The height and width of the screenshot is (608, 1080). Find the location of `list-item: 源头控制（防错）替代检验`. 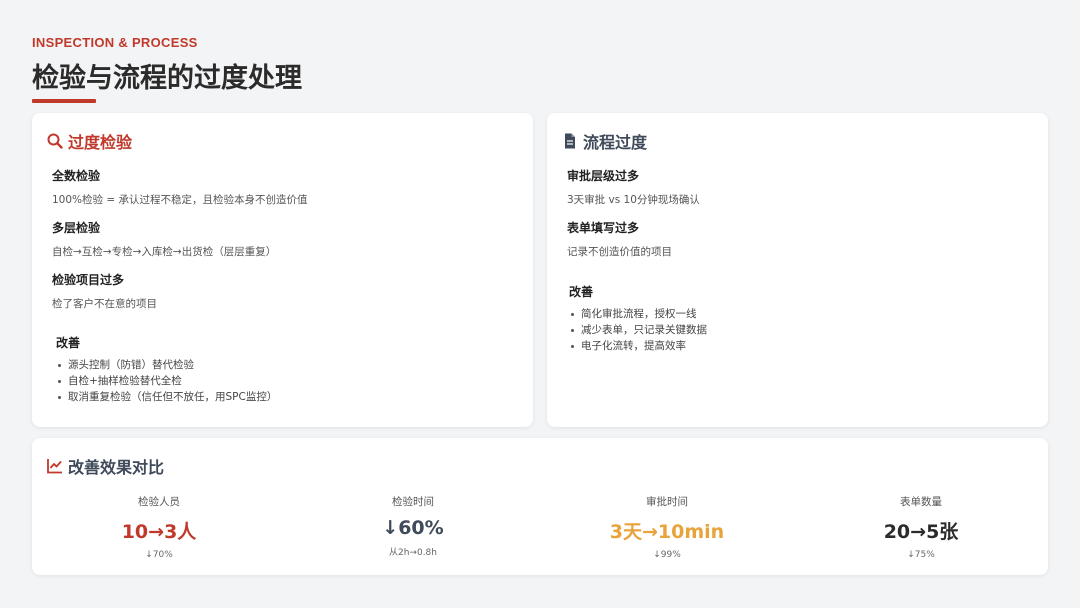

list-item: 源头控制（防错）替代检验 is located at coordinates (166, 365).